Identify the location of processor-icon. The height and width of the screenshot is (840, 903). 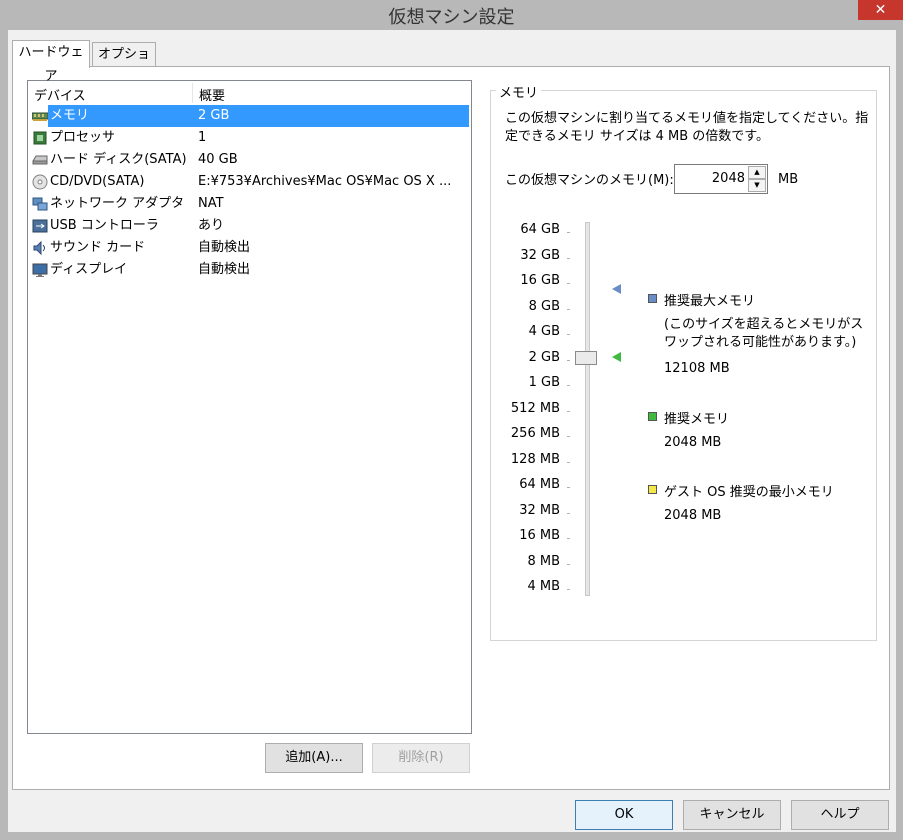
(40, 138).